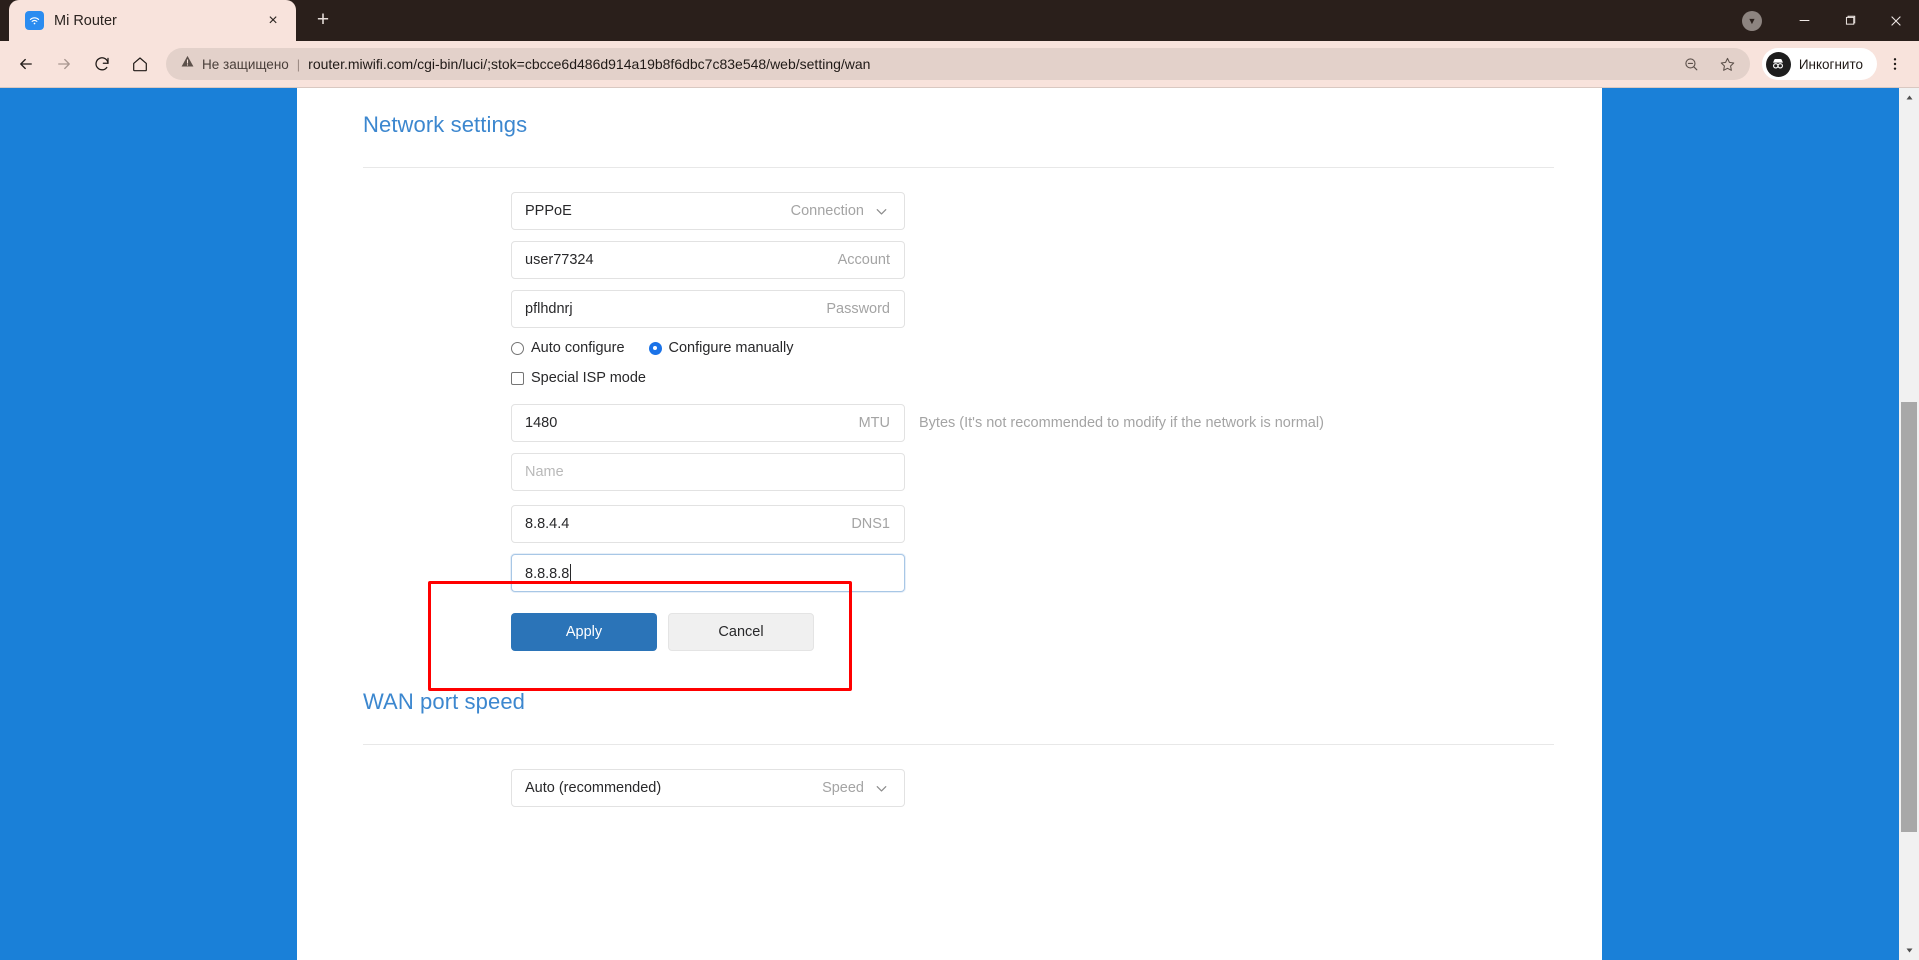 Image resolution: width=1919 pixels, height=960 pixels. What do you see at coordinates (584, 632) in the screenshot?
I see `apply-button: Apply` at bounding box center [584, 632].